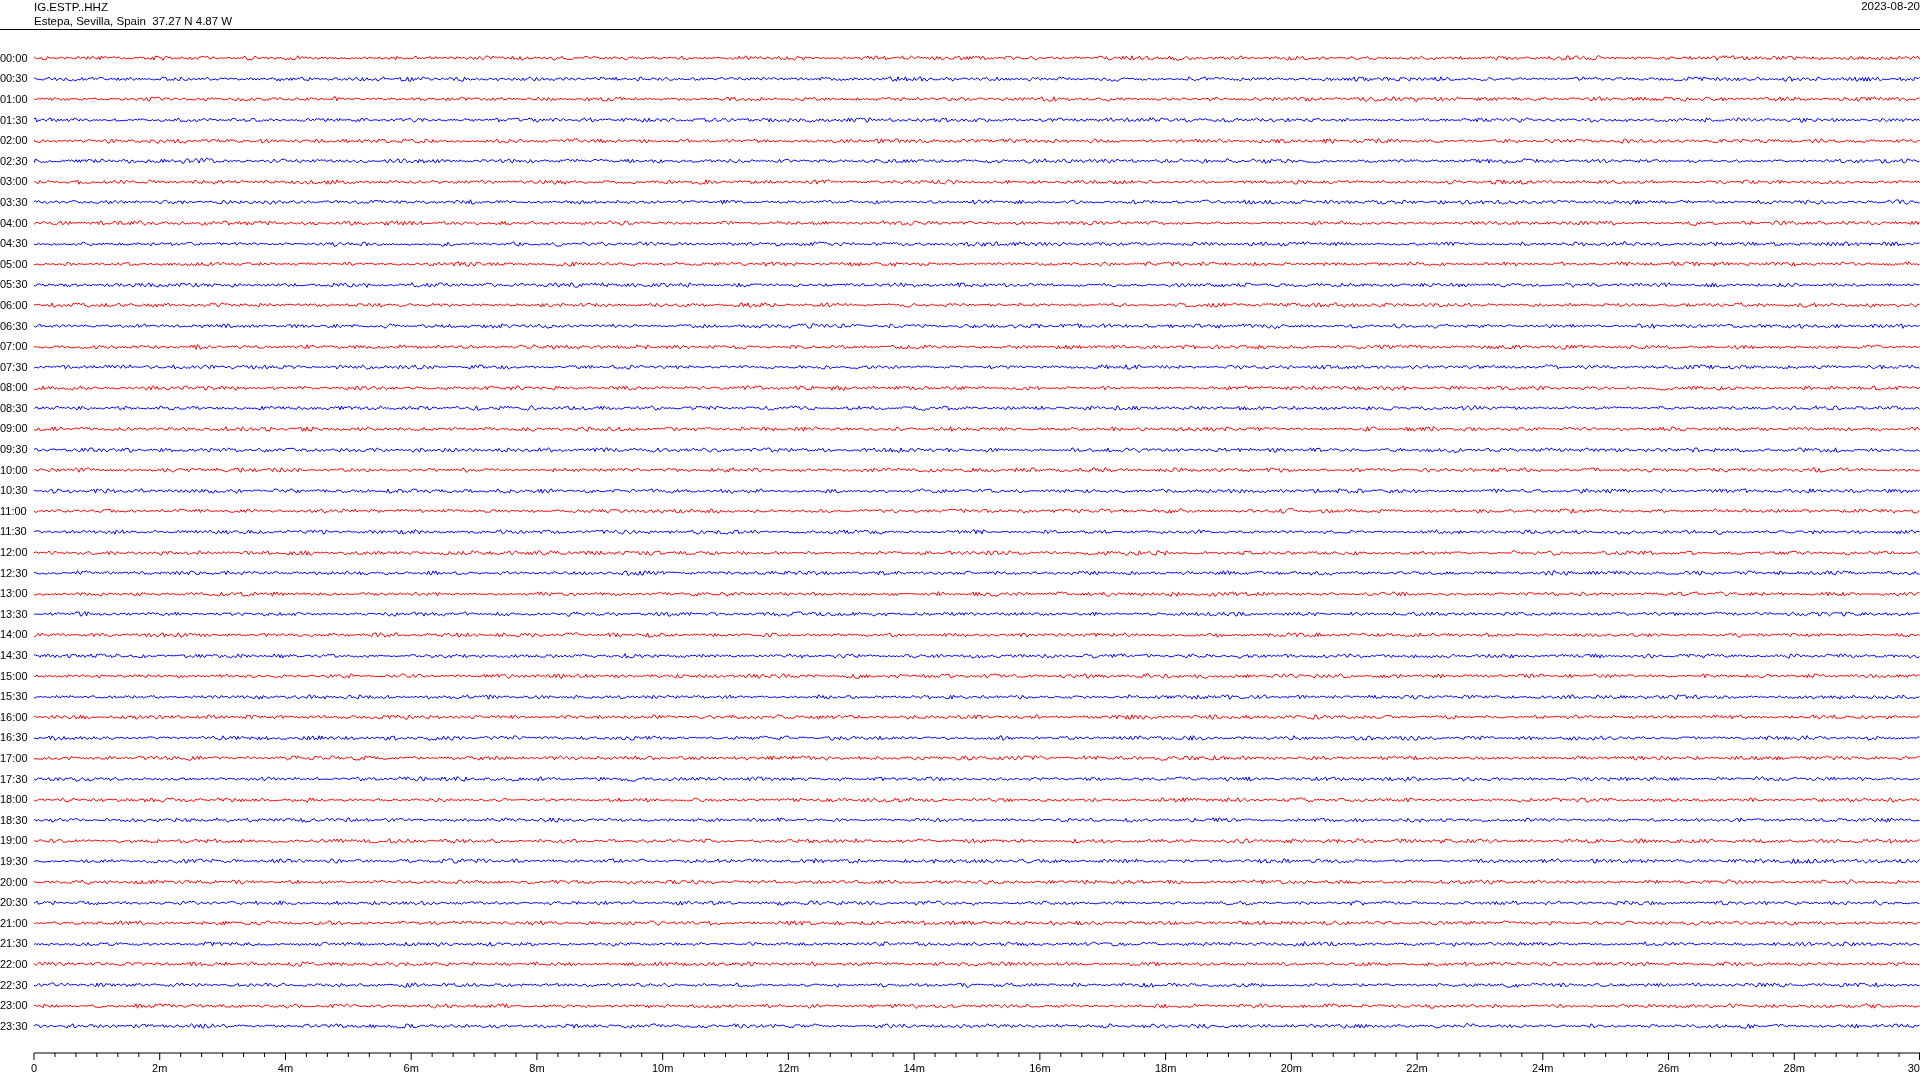  I want to click on time-label: 11:00, so click(14, 511).